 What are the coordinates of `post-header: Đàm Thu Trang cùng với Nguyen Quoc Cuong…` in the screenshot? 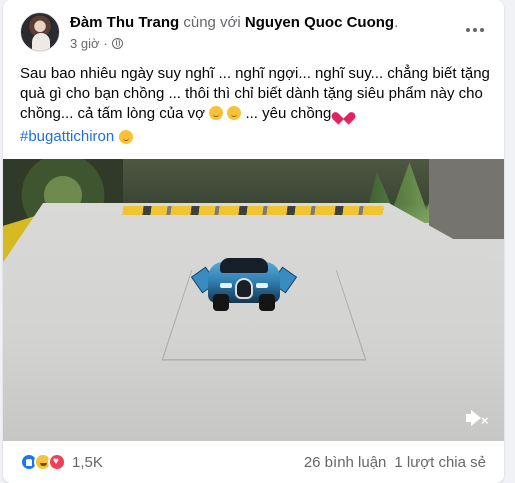 It's located at (253, 30).